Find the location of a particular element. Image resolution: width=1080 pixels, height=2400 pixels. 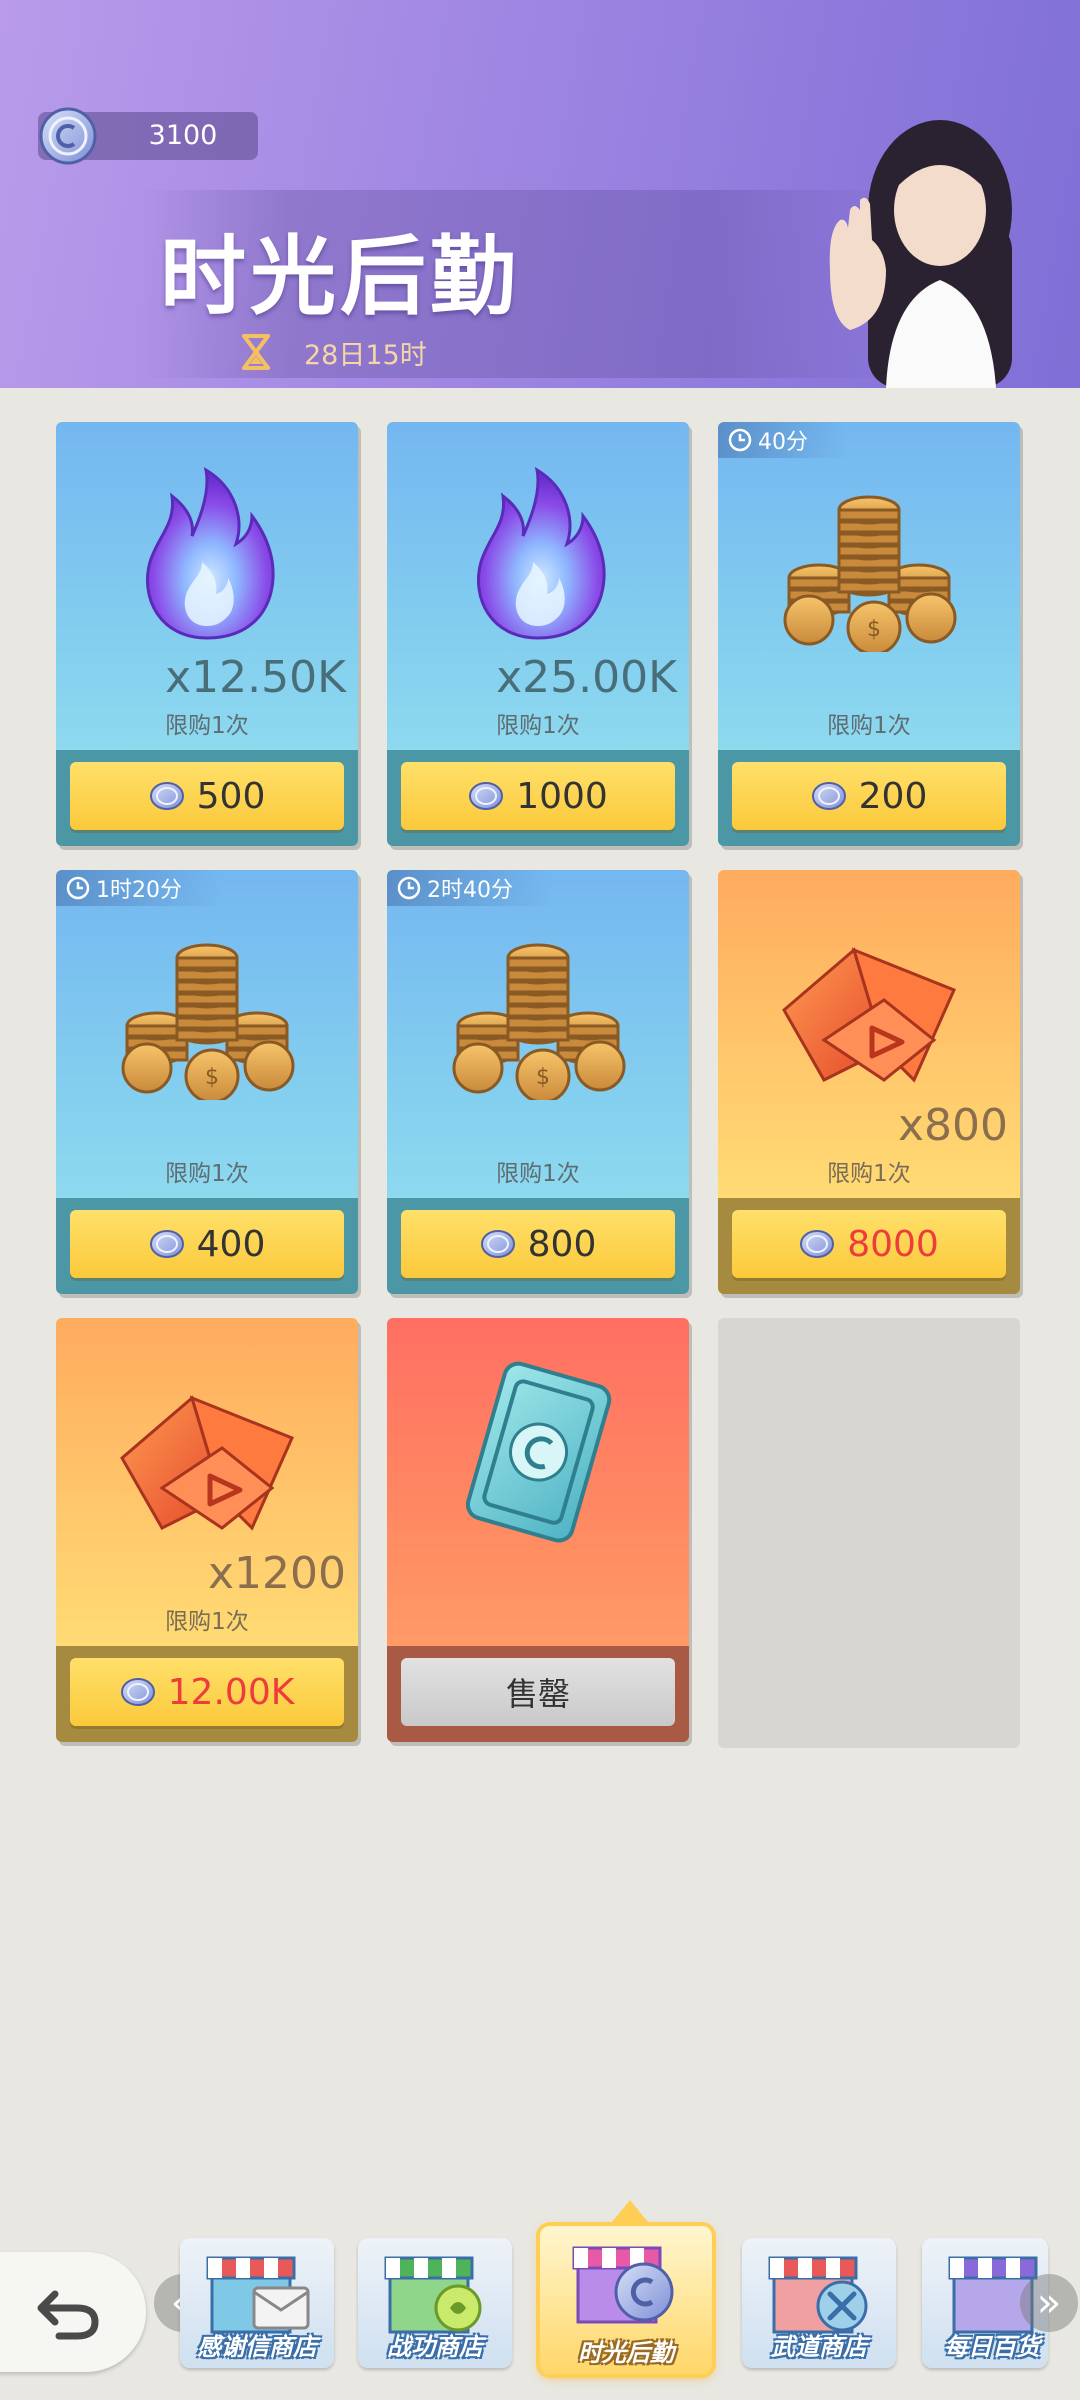

item-quantity: x12.50K is located at coordinates (255, 677).